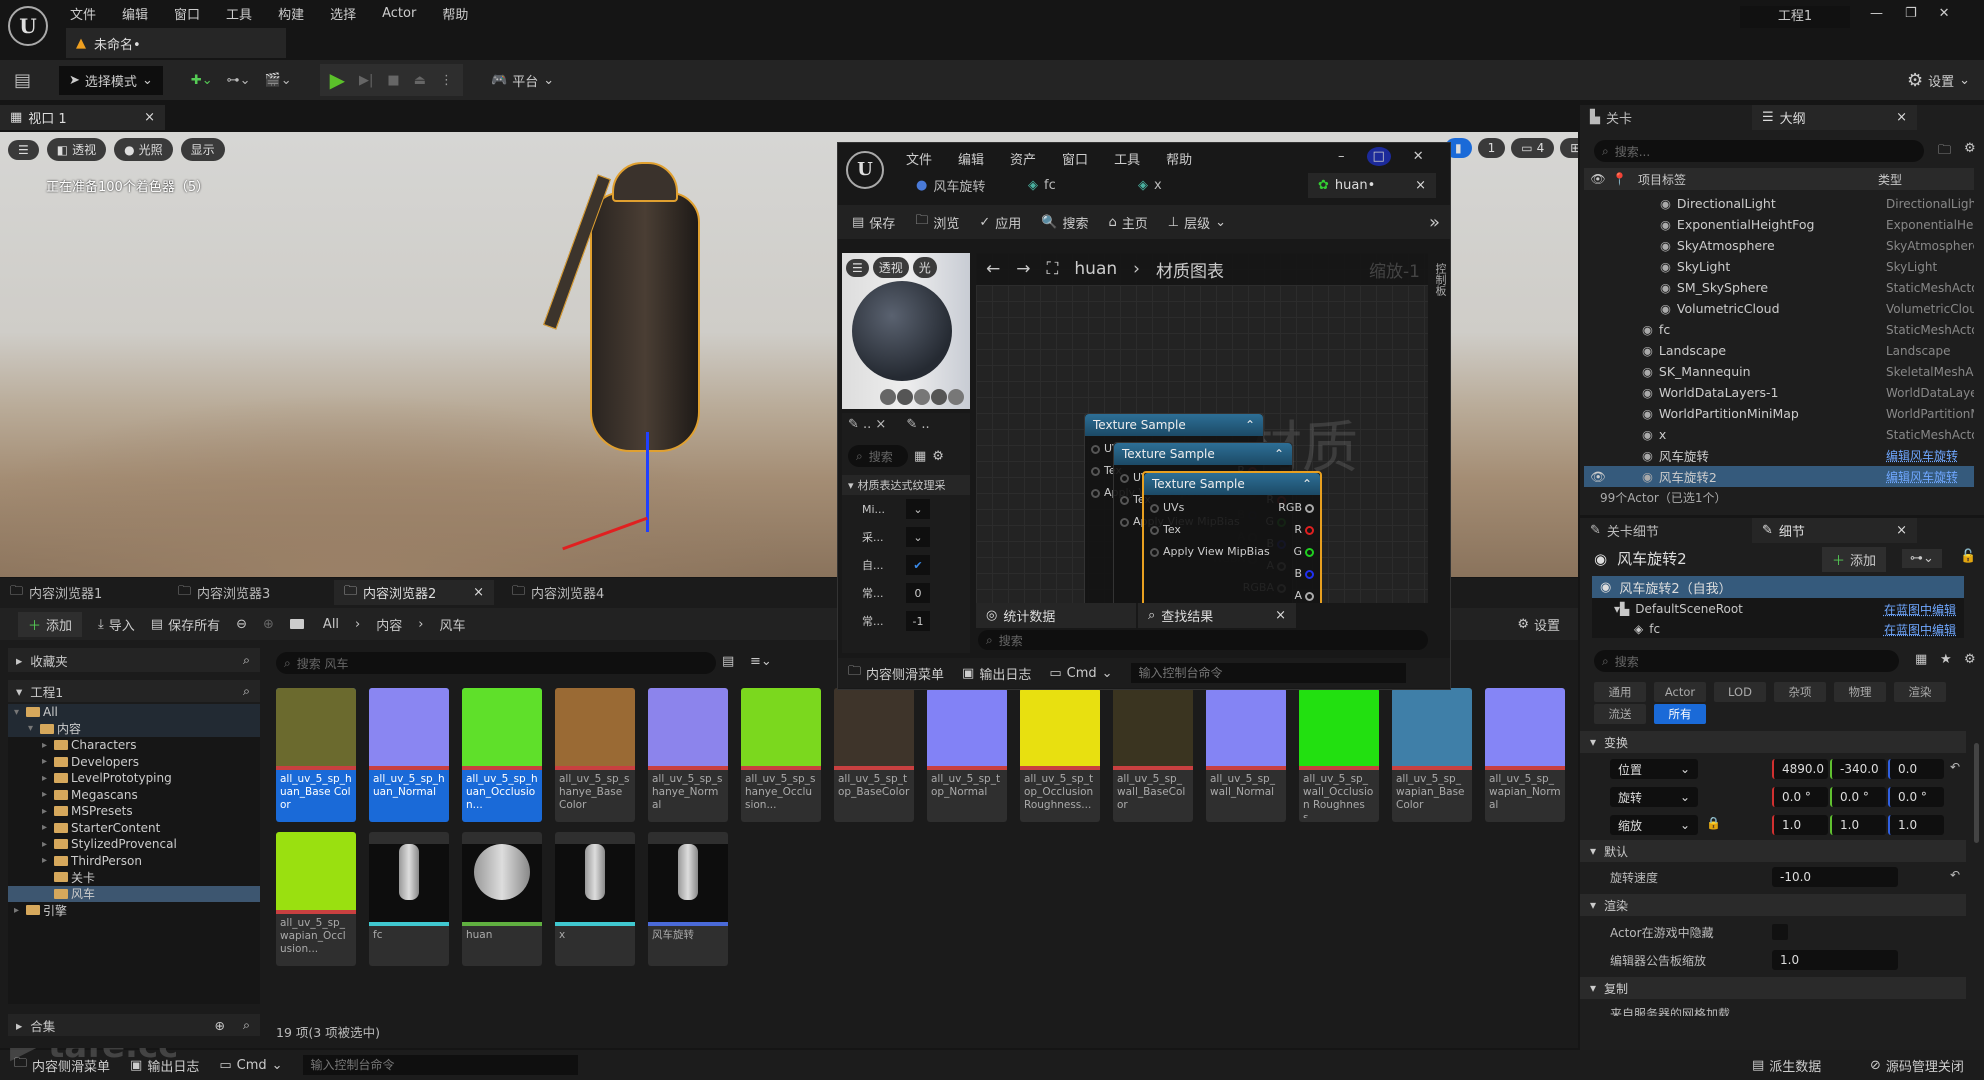 The image size is (1984, 1080). What do you see at coordinates (246, 691) in the screenshot?
I see `search-icon: ⌕` at bounding box center [246, 691].